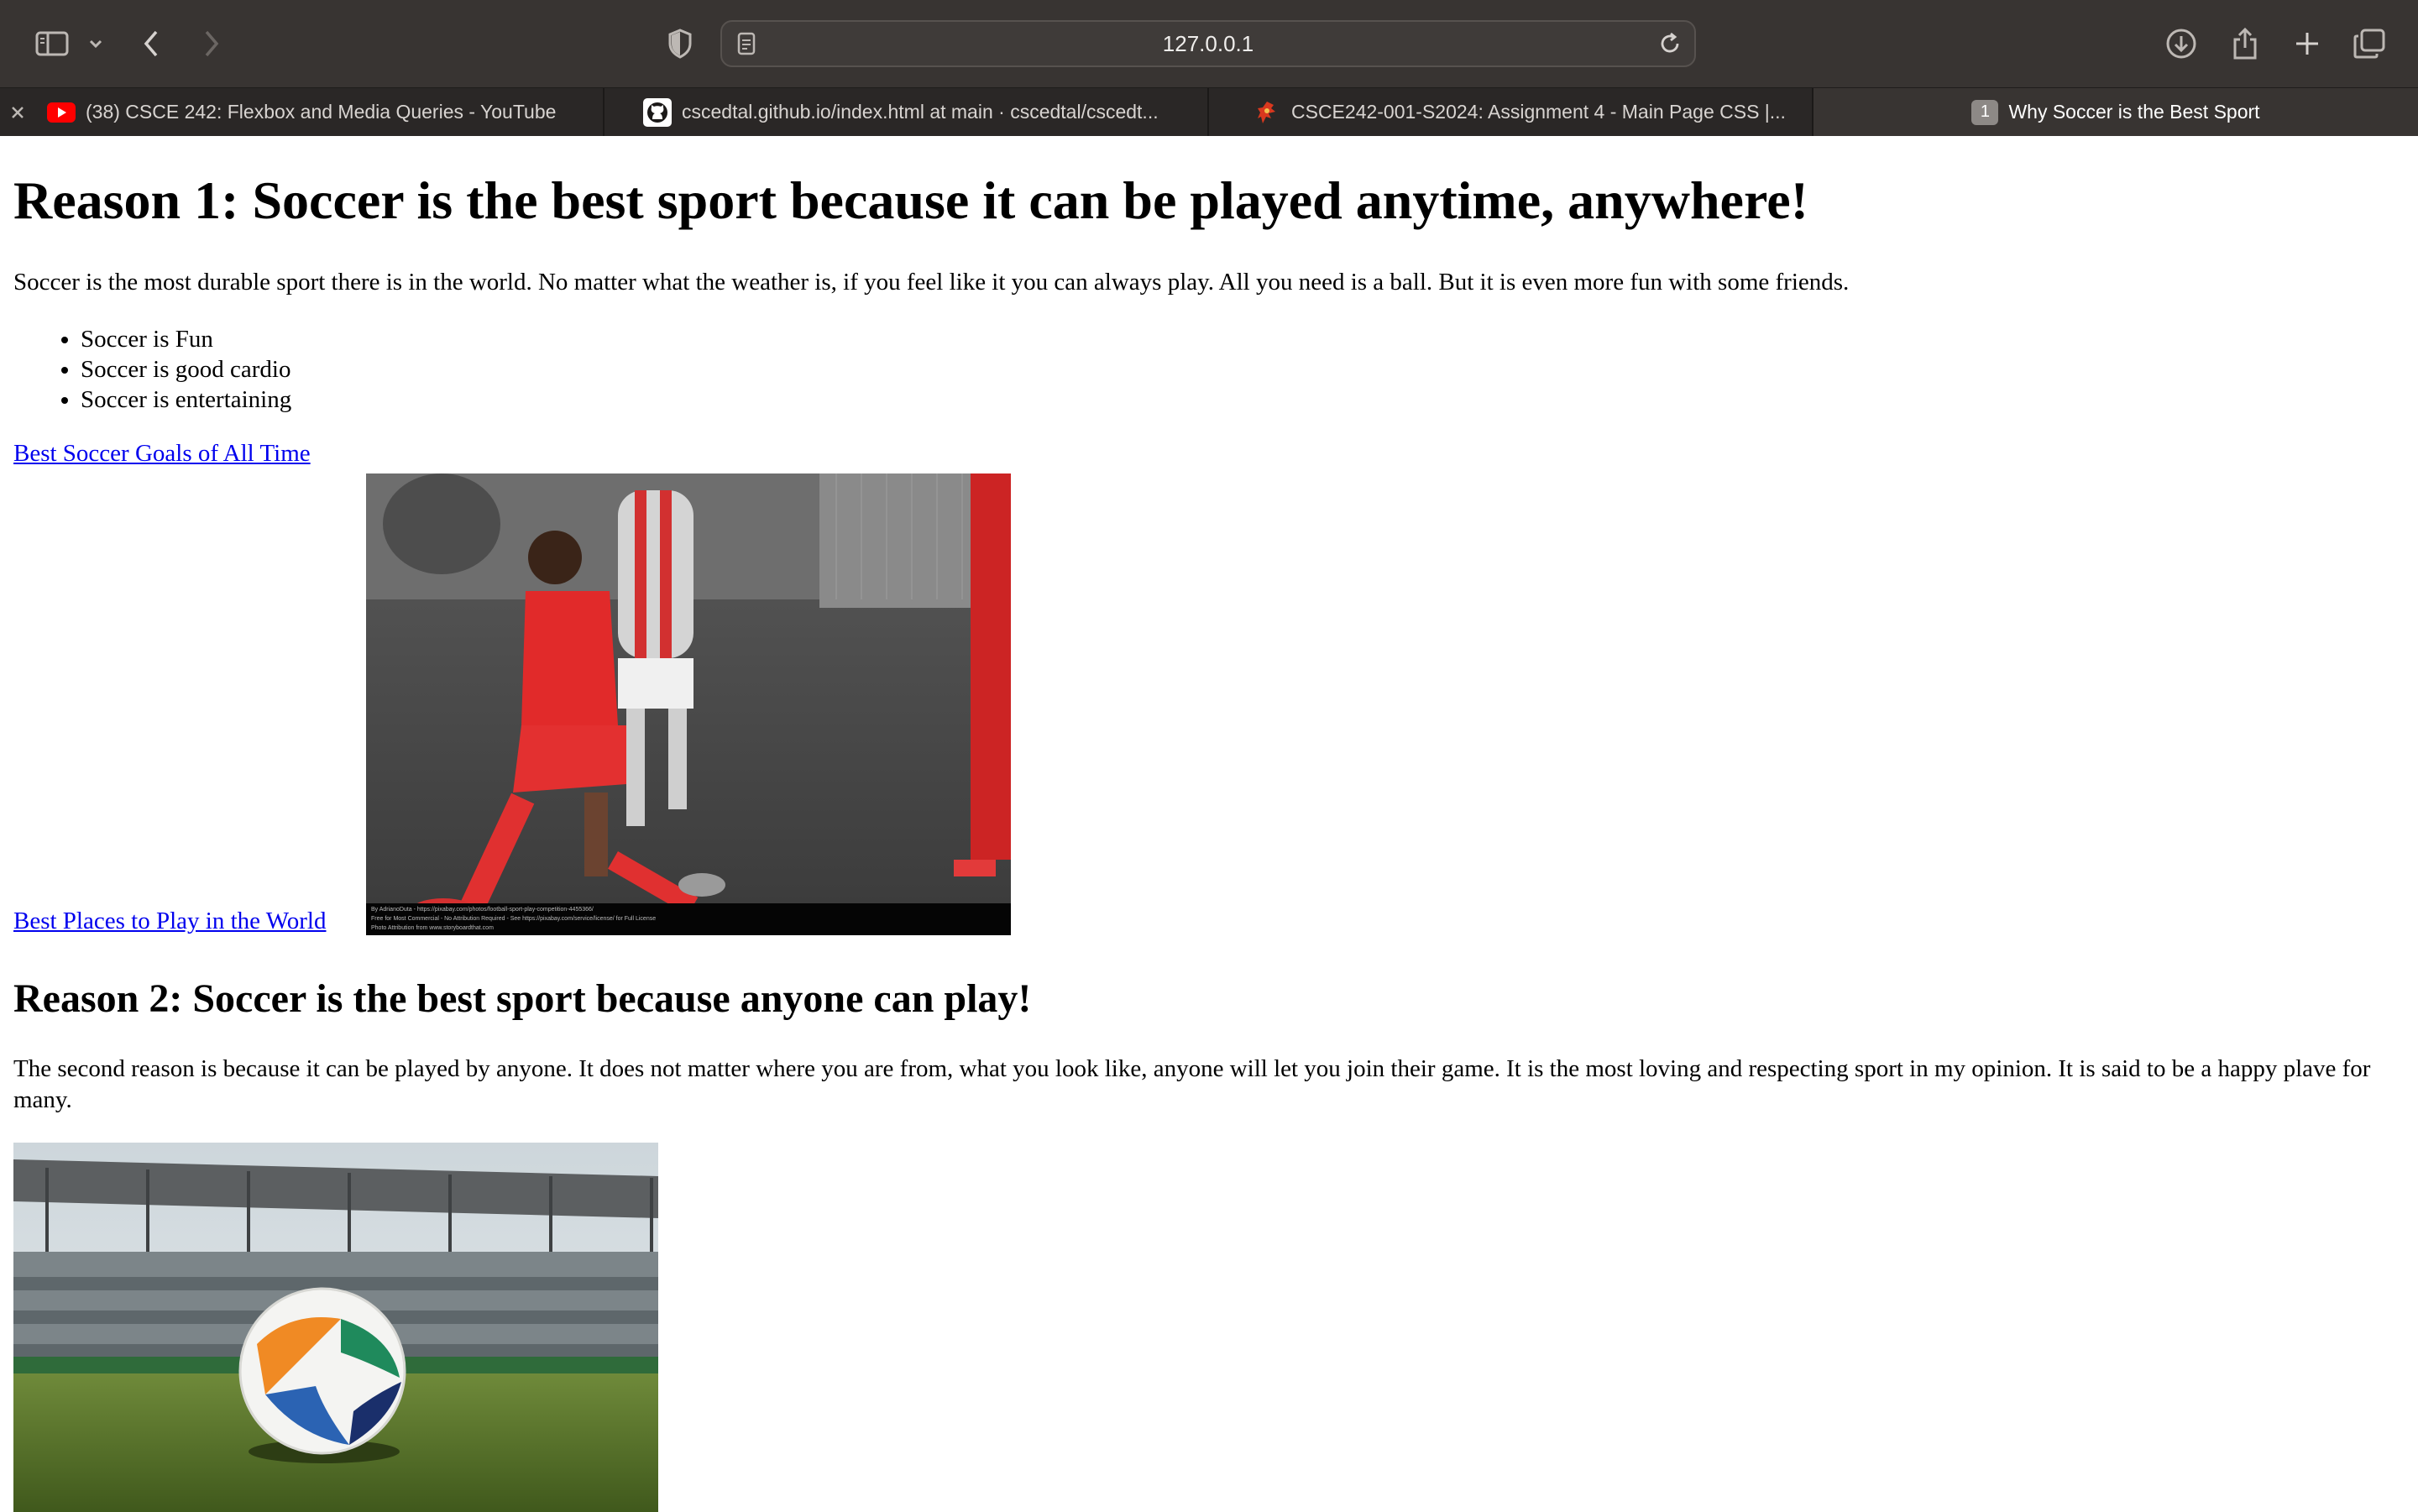 This screenshot has width=2418, height=1512. I want to click on youtube-icon, so click(61, 112).